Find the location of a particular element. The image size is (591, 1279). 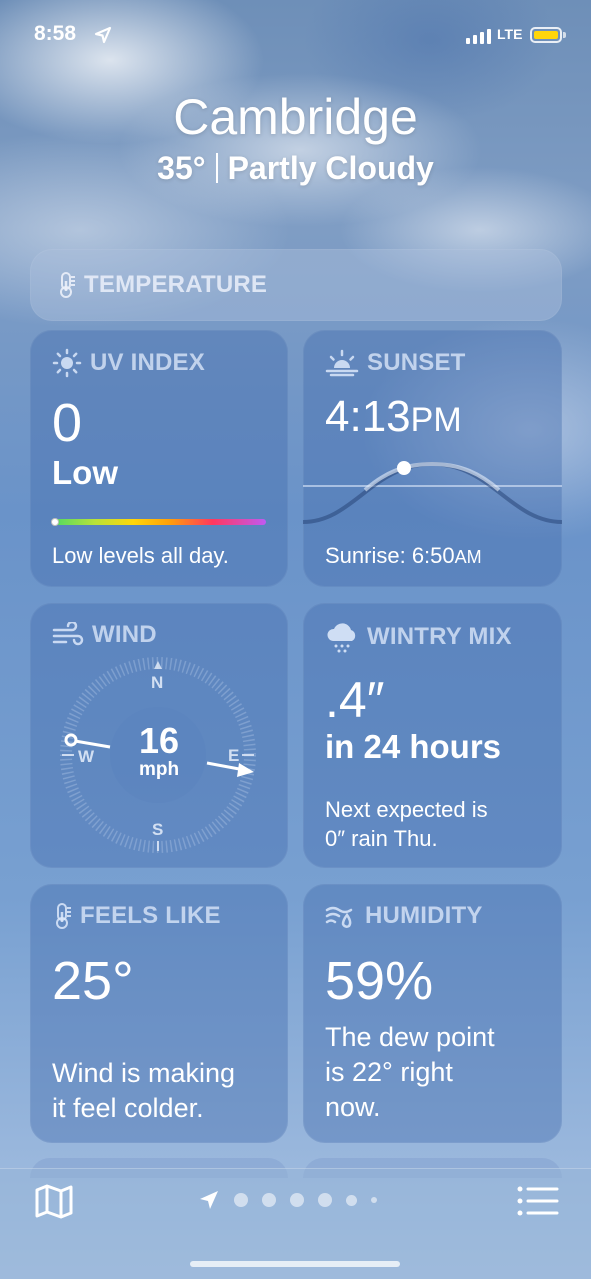

sunset-time: 4:13PM is located at coordinates (393, 417).